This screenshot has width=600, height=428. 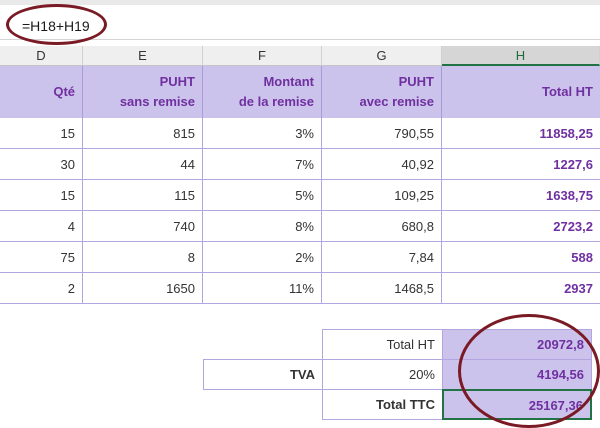 I want to click on cell-puht-sans-remise: 1650, so click(x=143, y=288).